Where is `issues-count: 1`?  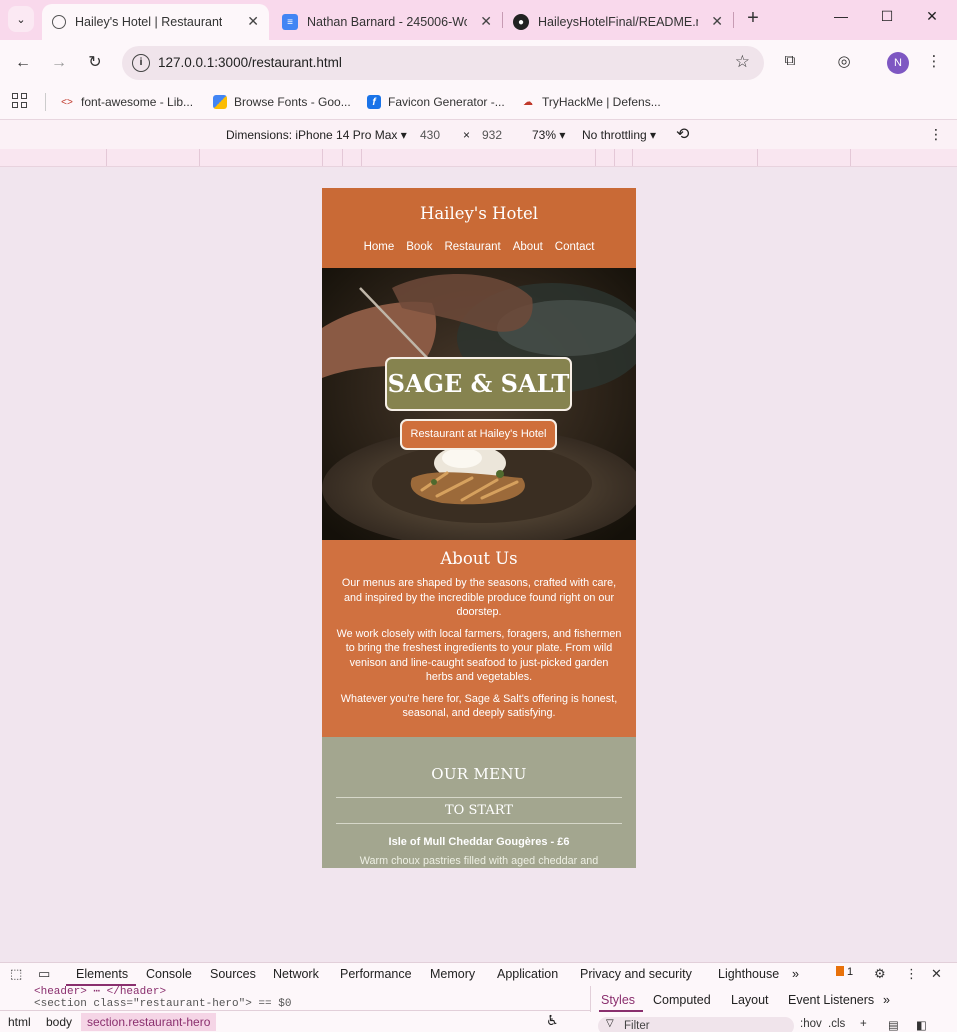 issues-count: 1 is located at coordinates (850, 972).